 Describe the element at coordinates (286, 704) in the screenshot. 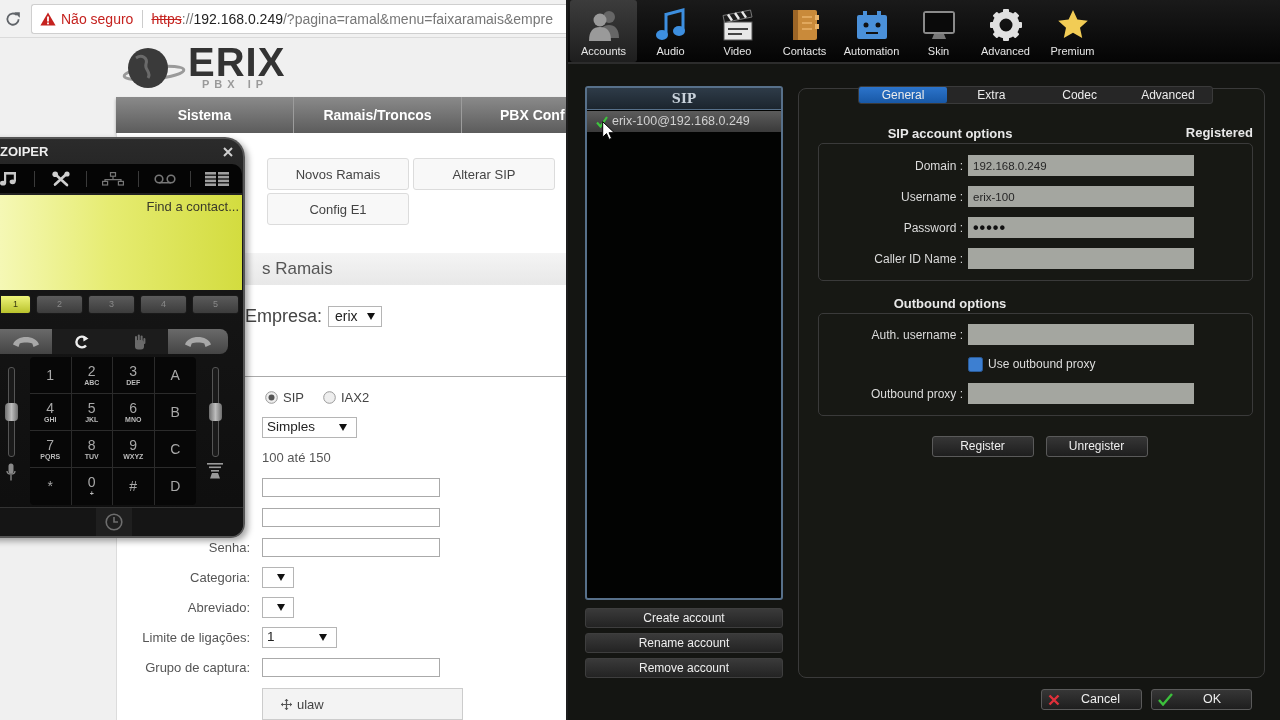

I see `move-icon` at that location.